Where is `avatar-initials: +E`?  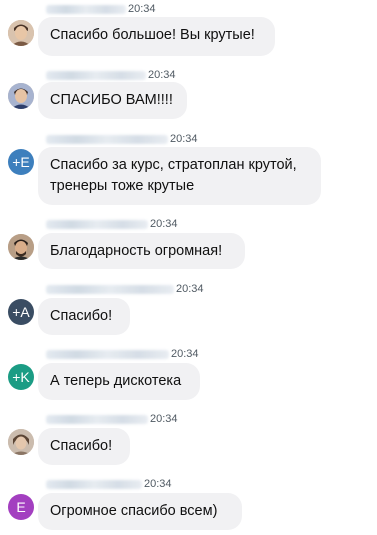
avatar-initials: +E is located at coordinates (21, 162).